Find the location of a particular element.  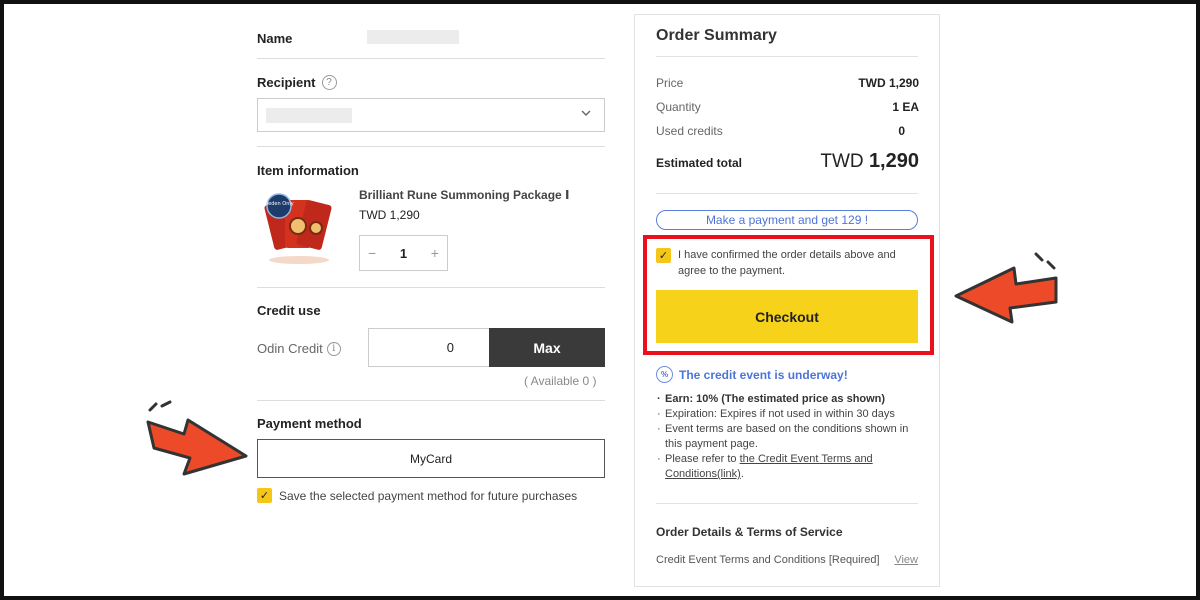

help-icon: ? is located at coordinates (329, 82).